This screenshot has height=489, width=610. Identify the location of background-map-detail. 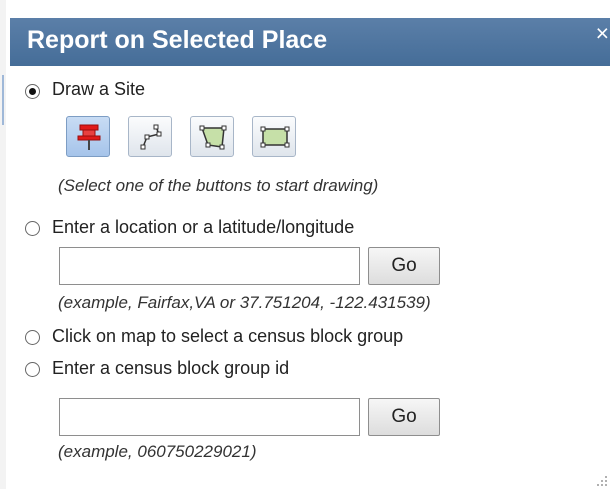
(3, 100).